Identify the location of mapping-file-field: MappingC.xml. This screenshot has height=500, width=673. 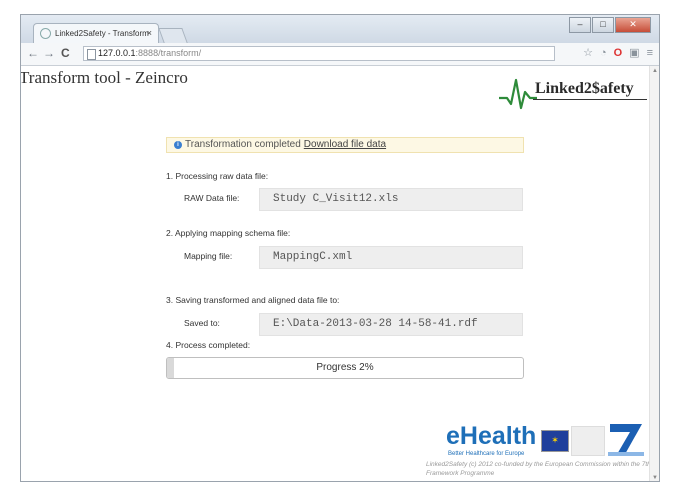
(391, 257).